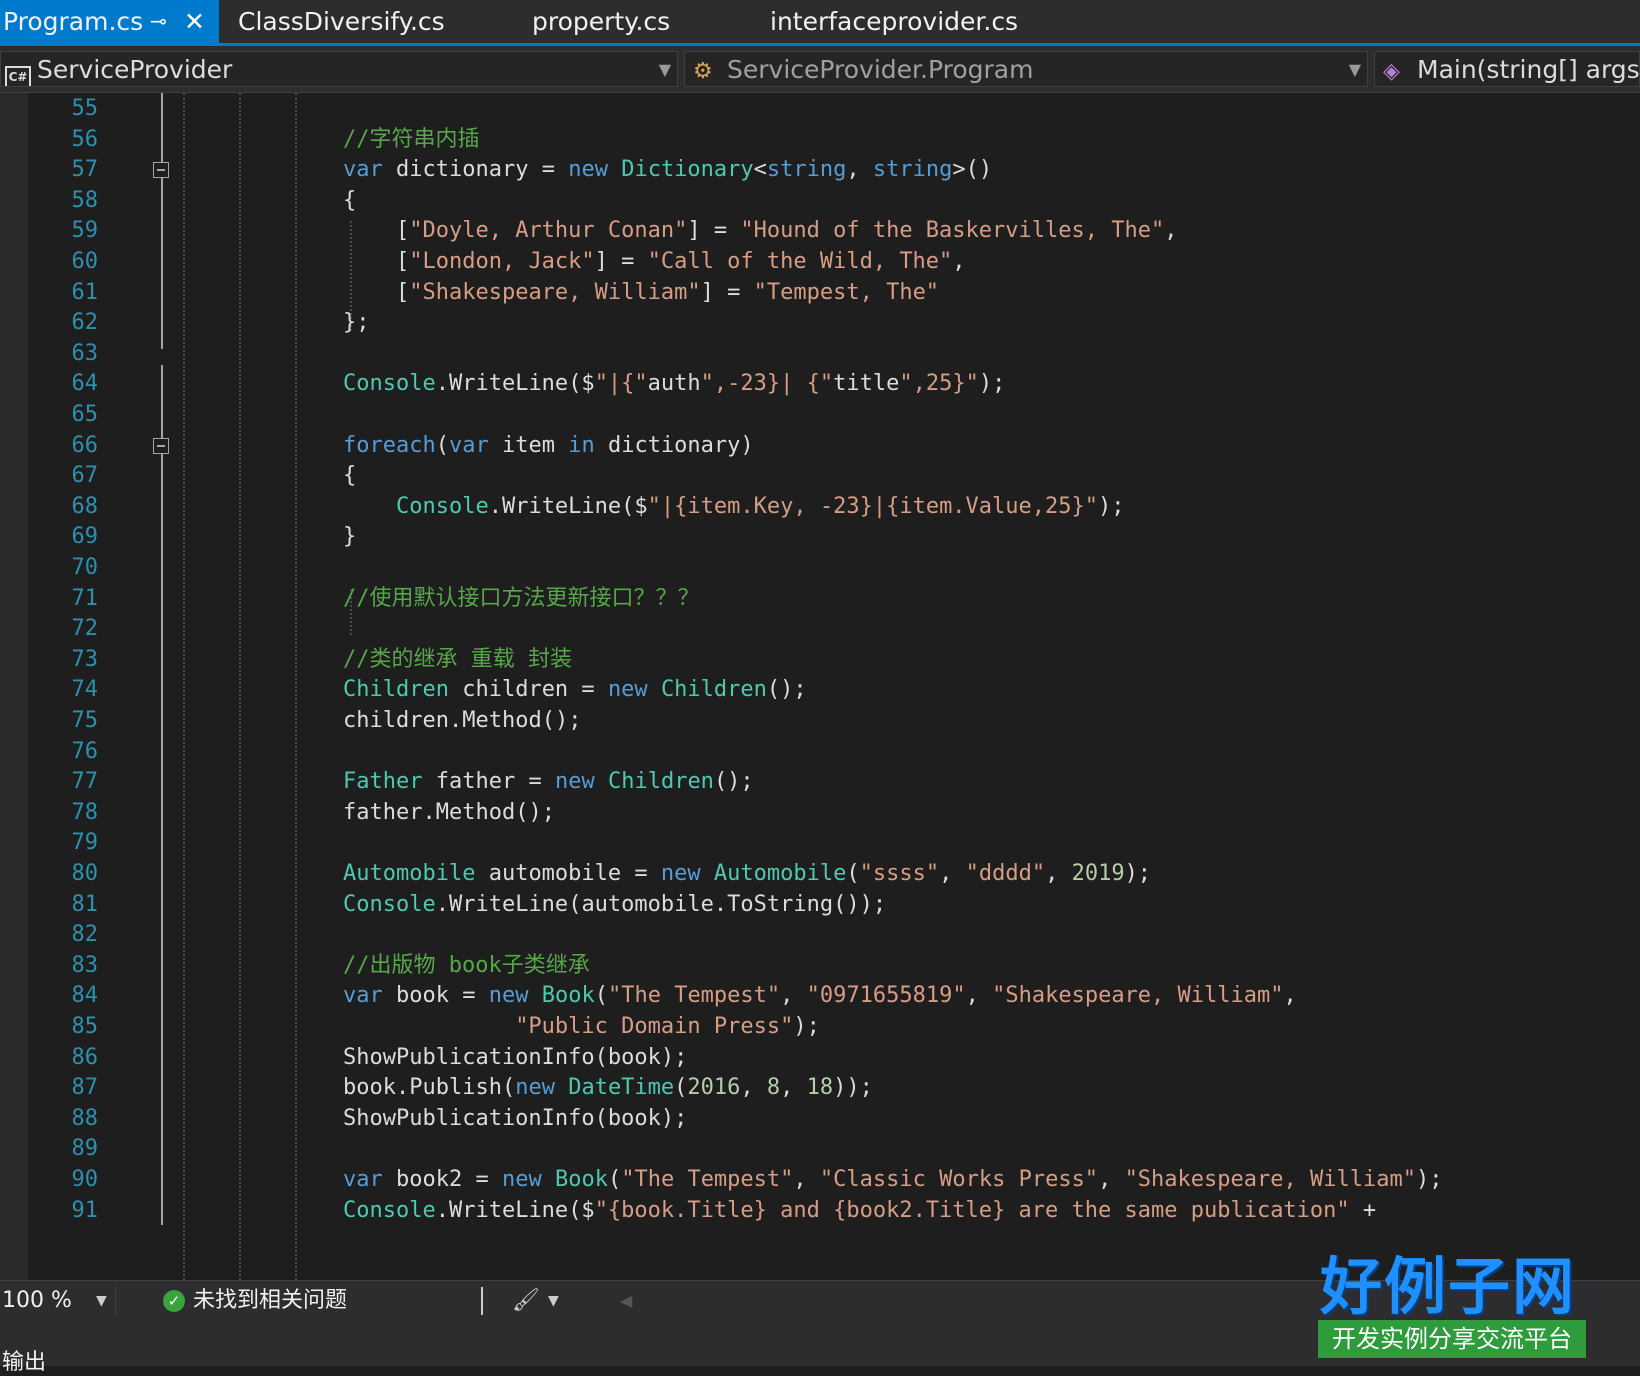 Image resolution: width=1640 pixels, height=1376 pixels. I want to click on line-number: 91, so click(85, 1210).